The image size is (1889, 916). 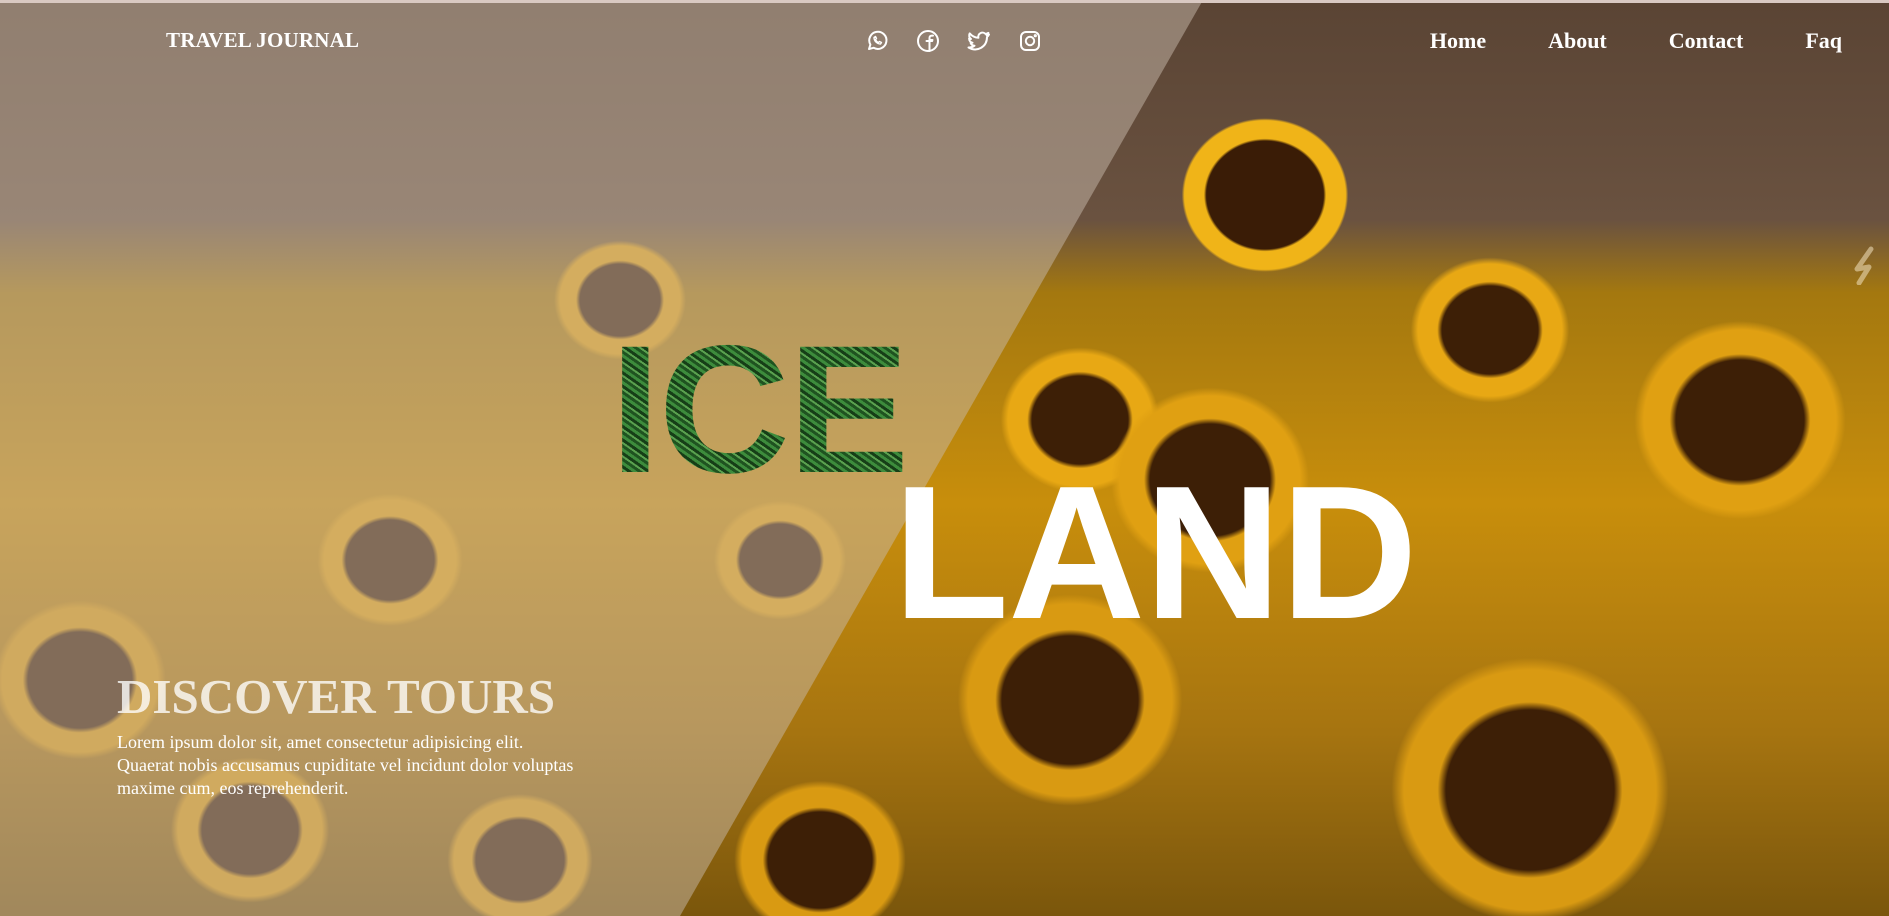 I want to click on facebook-icon, so click(x=928, y=41).